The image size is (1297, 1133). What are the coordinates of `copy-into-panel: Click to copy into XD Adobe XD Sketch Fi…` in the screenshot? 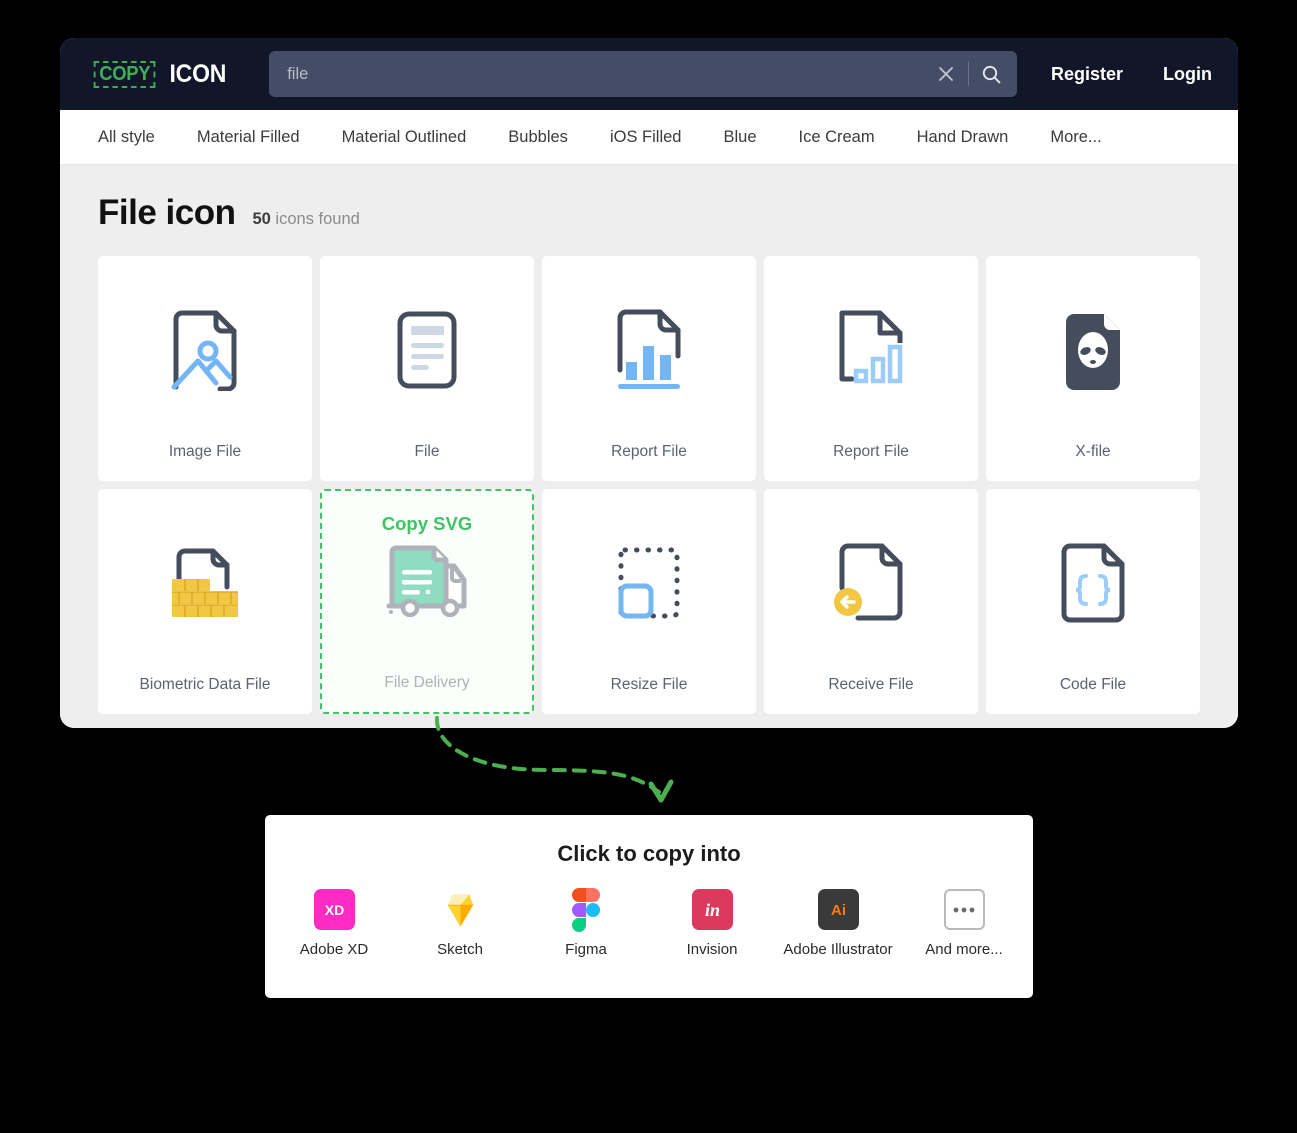 It's located at (649, 906).